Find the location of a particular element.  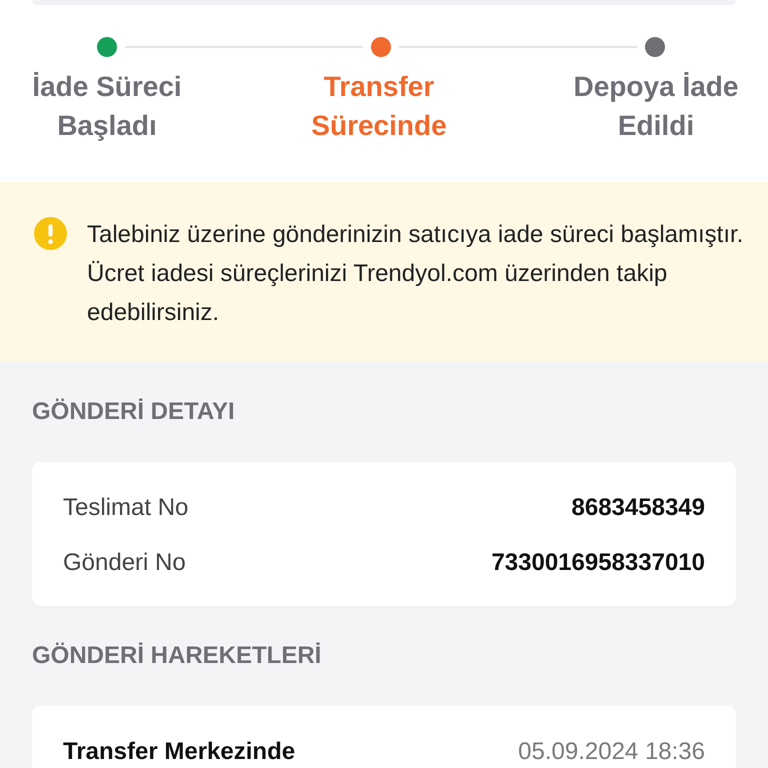

detail-label: Teslimat No is located at coordinates (125, 508).